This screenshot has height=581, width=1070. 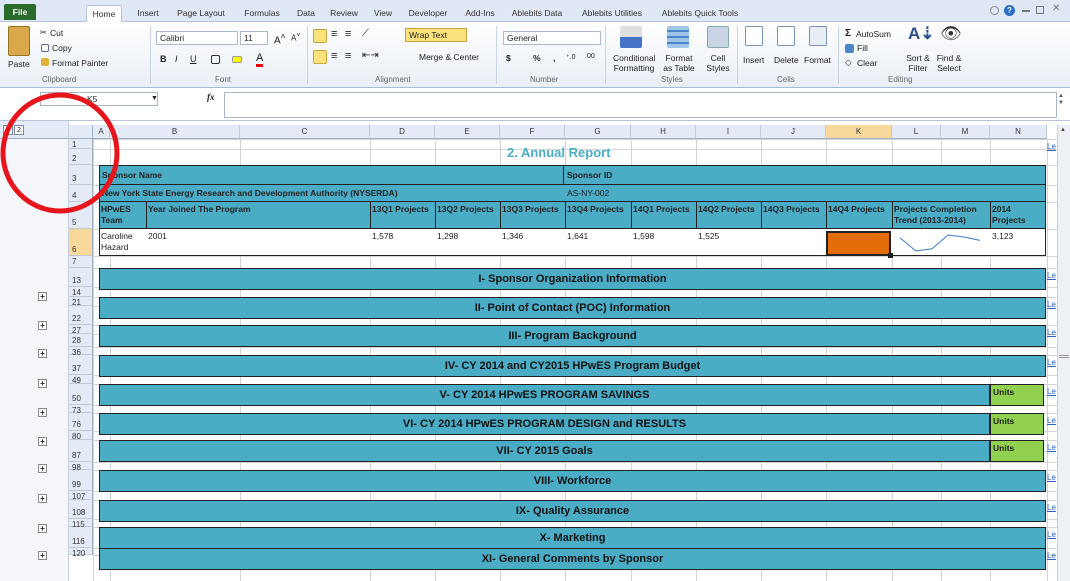 What do you see at coordinates (467, 132) in the screenshot?
I see `column-header-e: E` at bounding box center [467, 132].